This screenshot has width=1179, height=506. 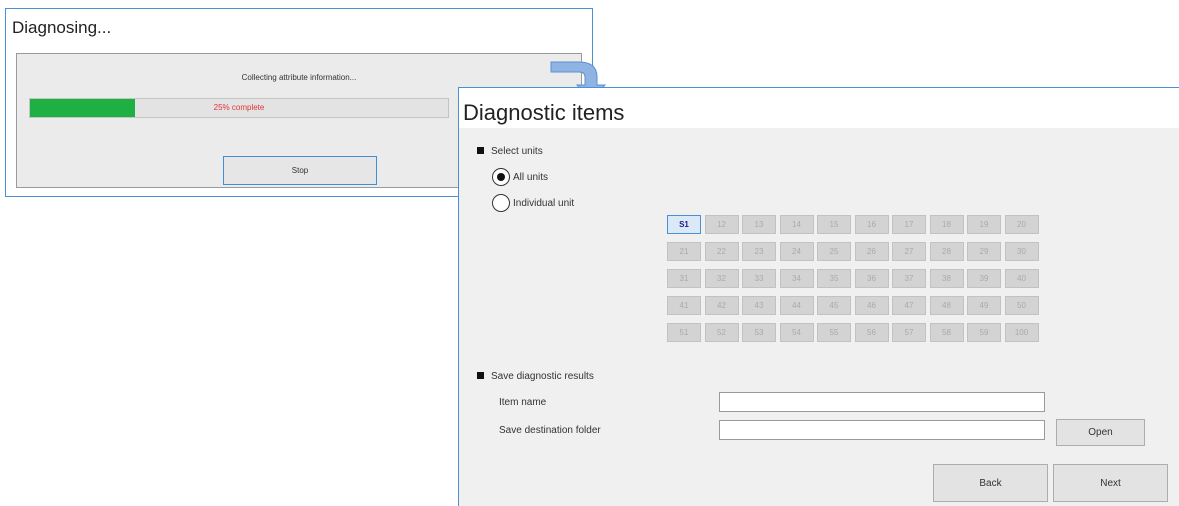 I want to click on unit-cell: 13, so click(x=759, y=224).